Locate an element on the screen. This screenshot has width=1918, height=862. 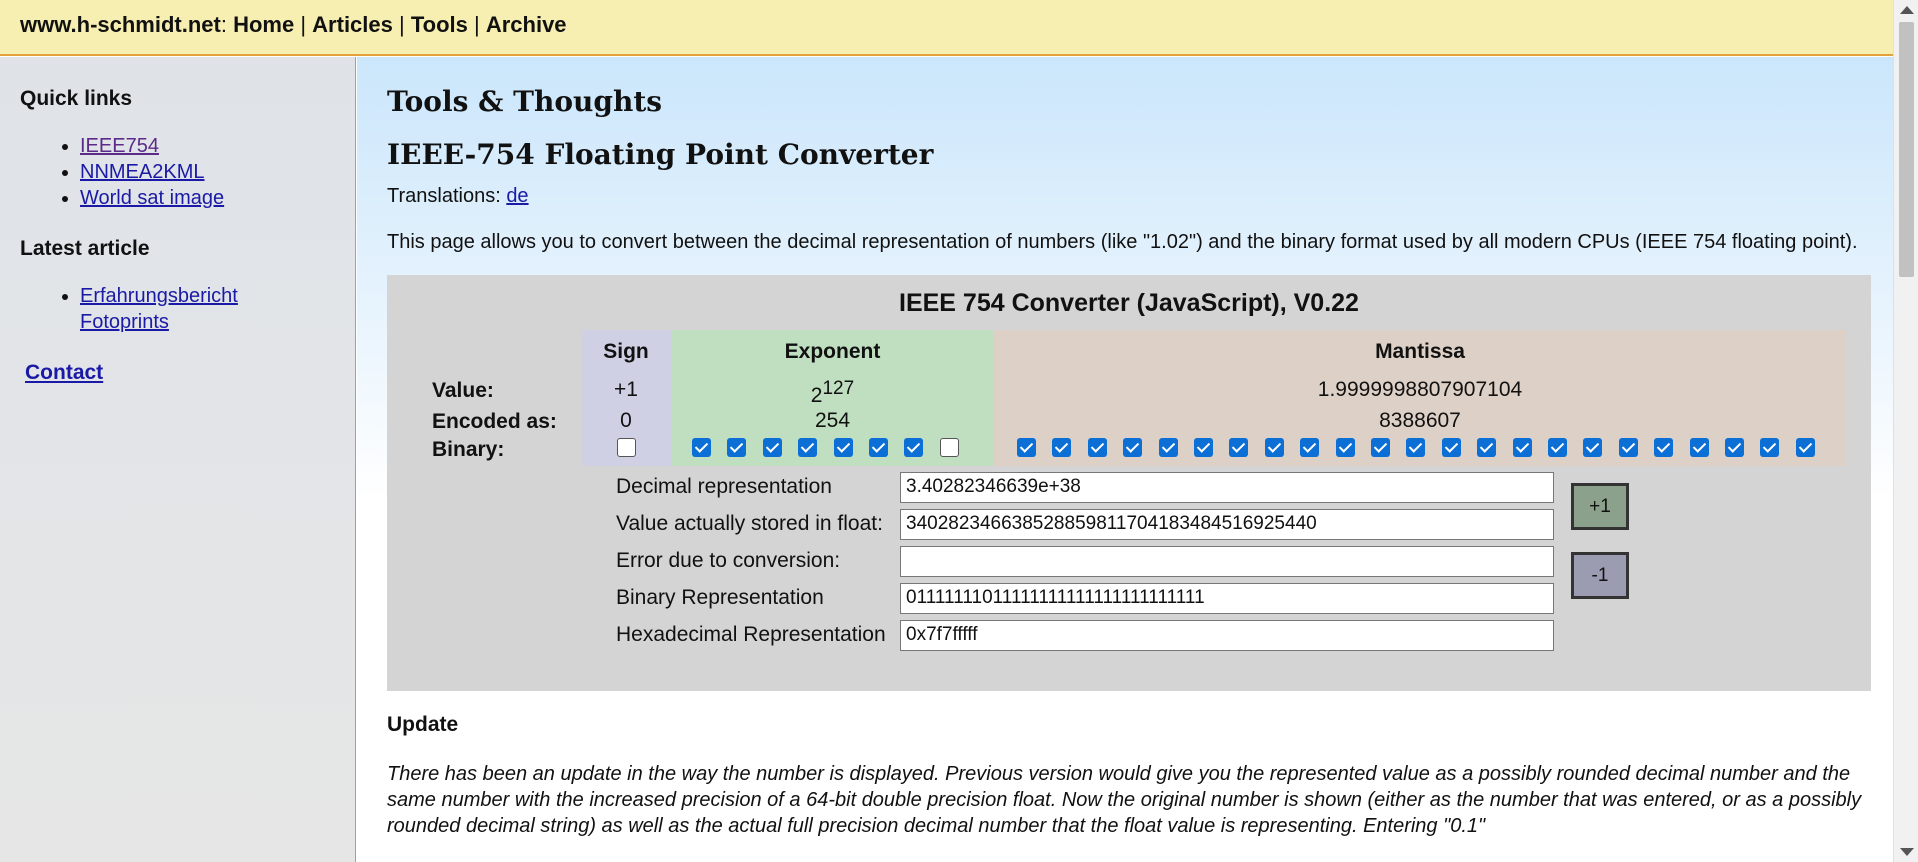
site-name: www.h-schmidt.net is located at coordinates (120, 24).